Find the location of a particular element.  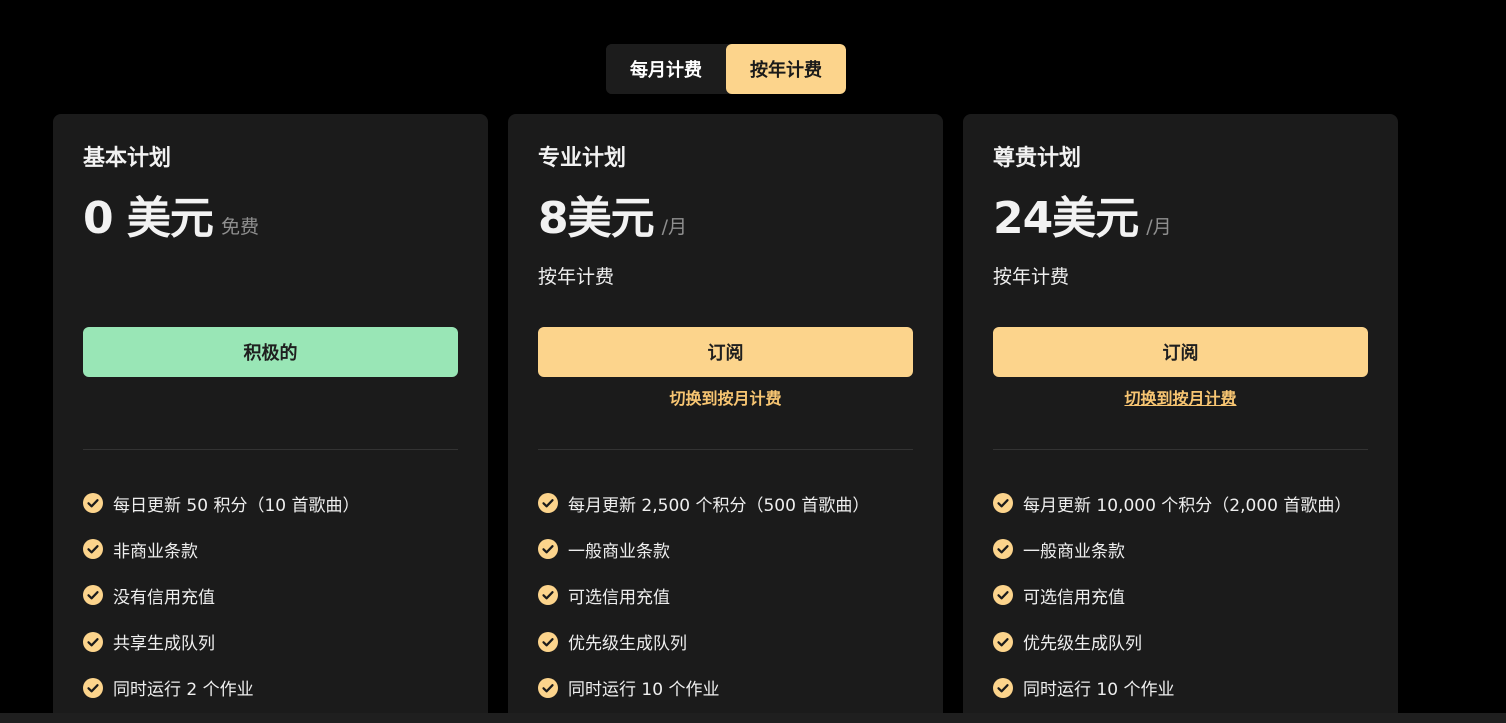

feature-text: 非商业条款 is located at coordinates (155, 551).